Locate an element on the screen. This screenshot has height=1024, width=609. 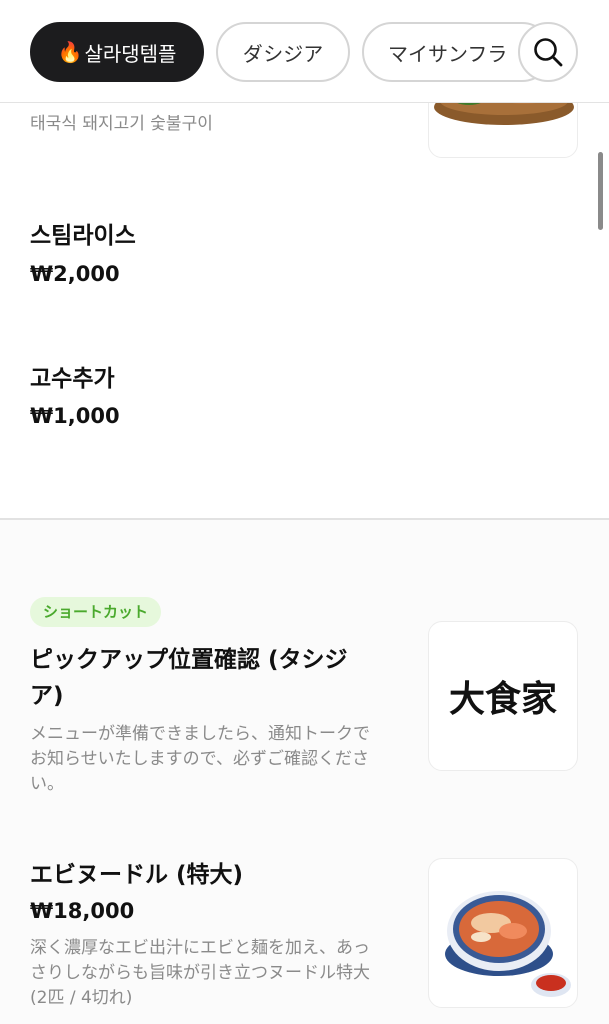
menu-item-image is located at coordinates (503, 933).